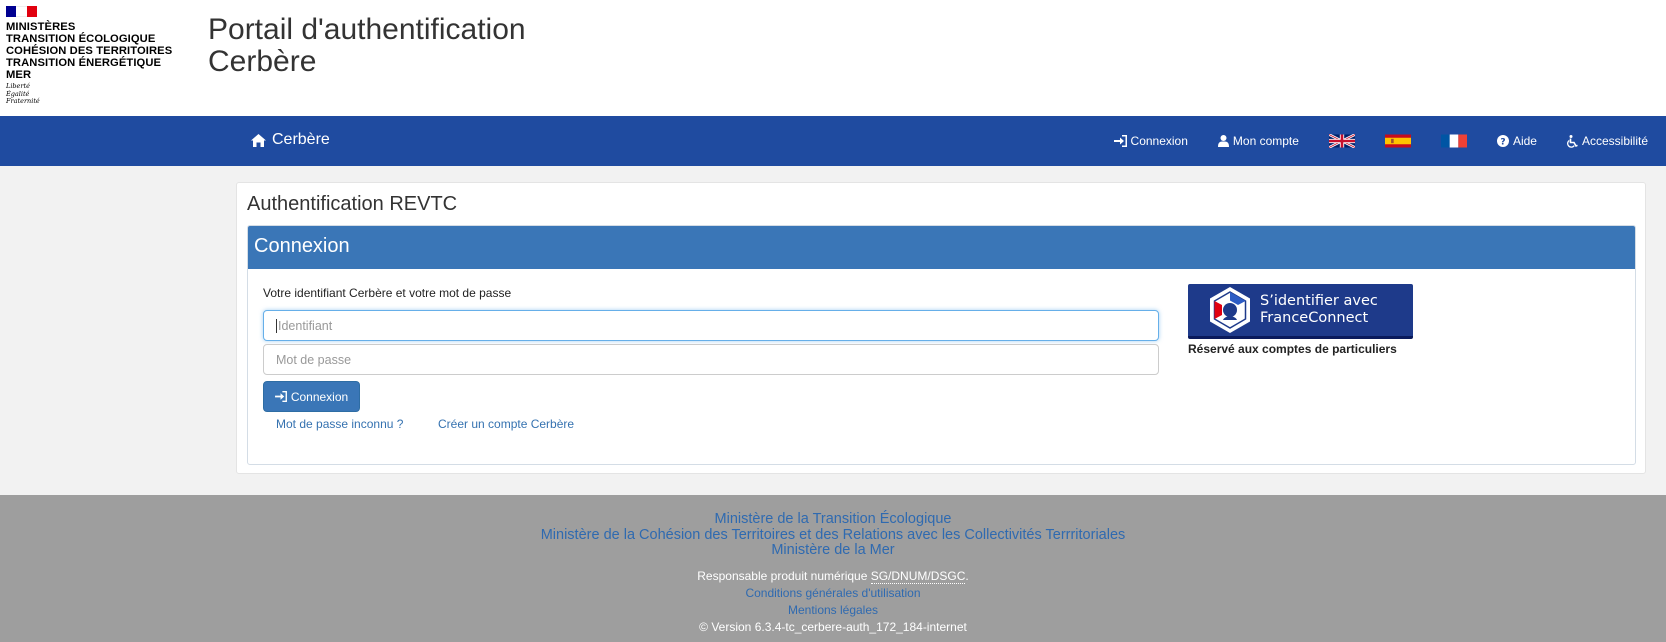  I want to click on cgu-link: Conditions générales d'utilisation, so click(833, 593).